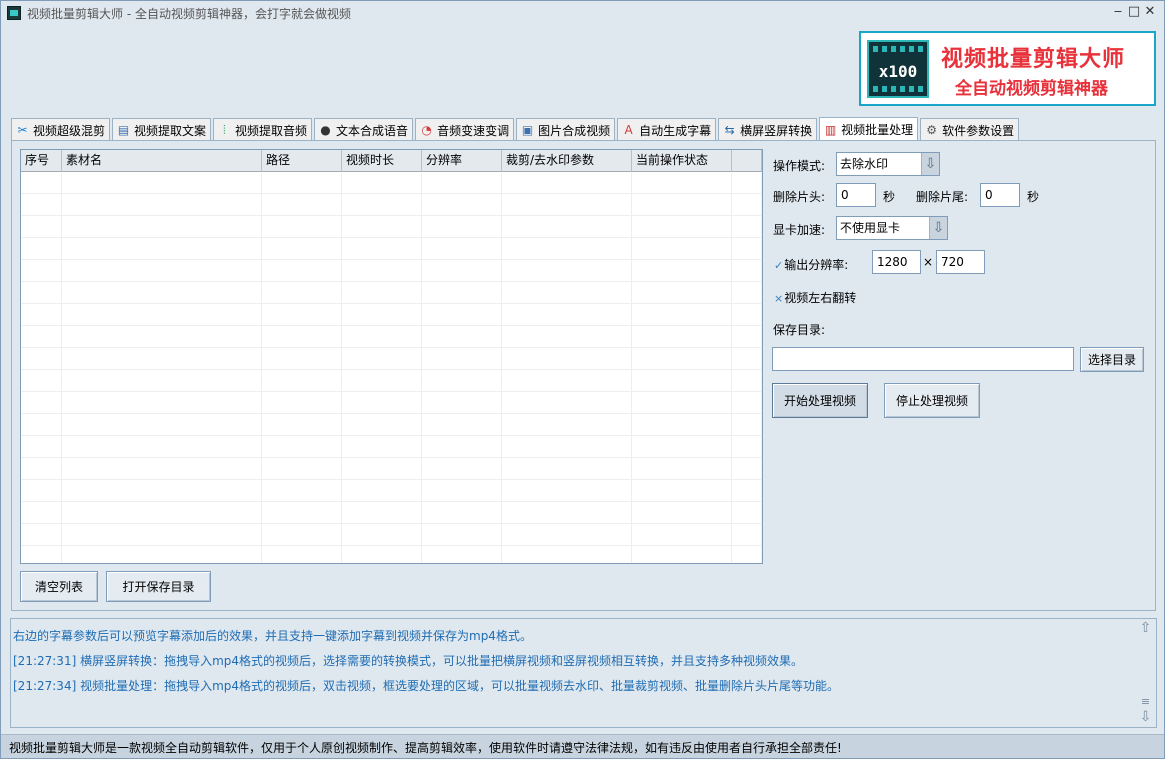 The height and width of the screenshot is (759, 1165). Describe the element at coordinates (189, 14) in the screenshot. I see `window-title: 视频批量剪辑大师 - 全自动视频剪辑神器，会打字就会做视频` at that location.